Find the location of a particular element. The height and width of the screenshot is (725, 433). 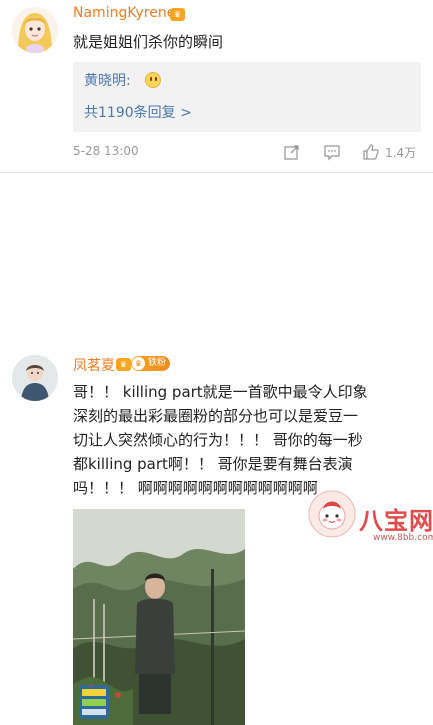

watermark-url: www.8bb.com is located at coordinates (403, 538).